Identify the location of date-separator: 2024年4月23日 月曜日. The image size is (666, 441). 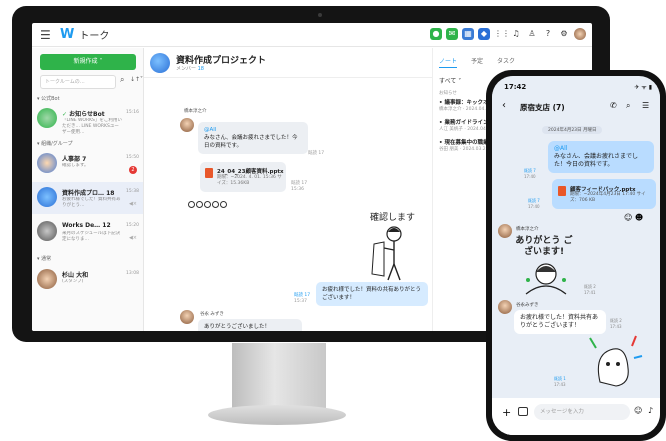
(572, 130).